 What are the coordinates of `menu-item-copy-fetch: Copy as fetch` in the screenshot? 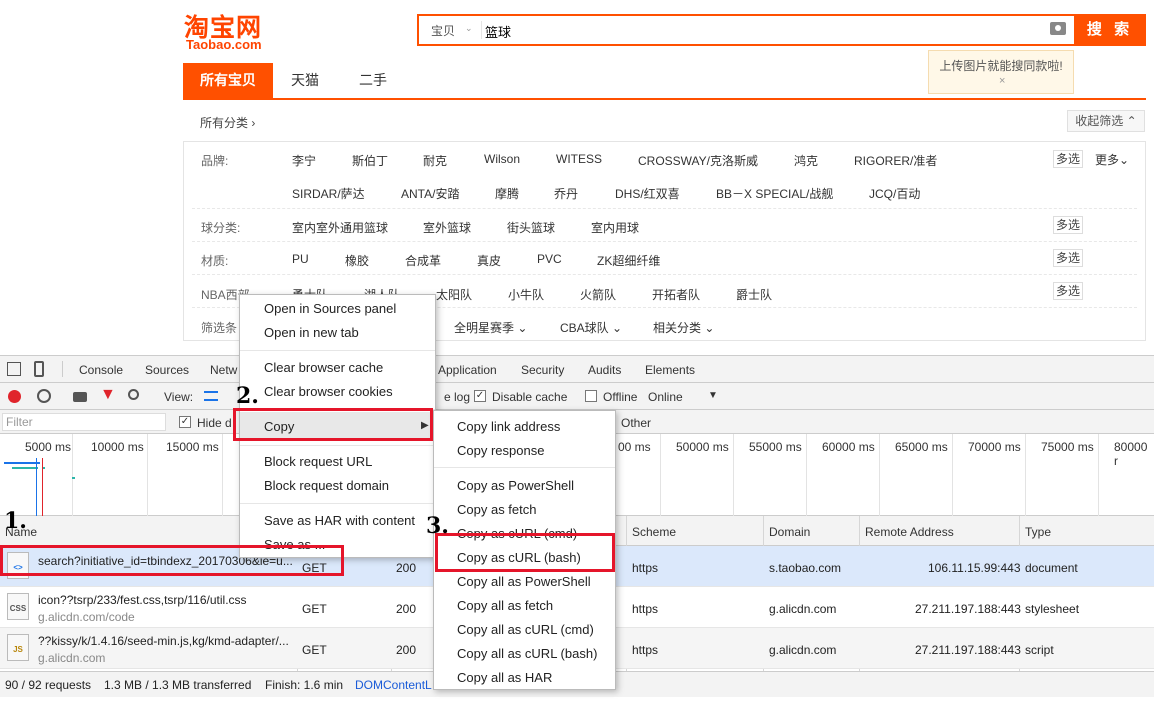 It's located at (497, 509).